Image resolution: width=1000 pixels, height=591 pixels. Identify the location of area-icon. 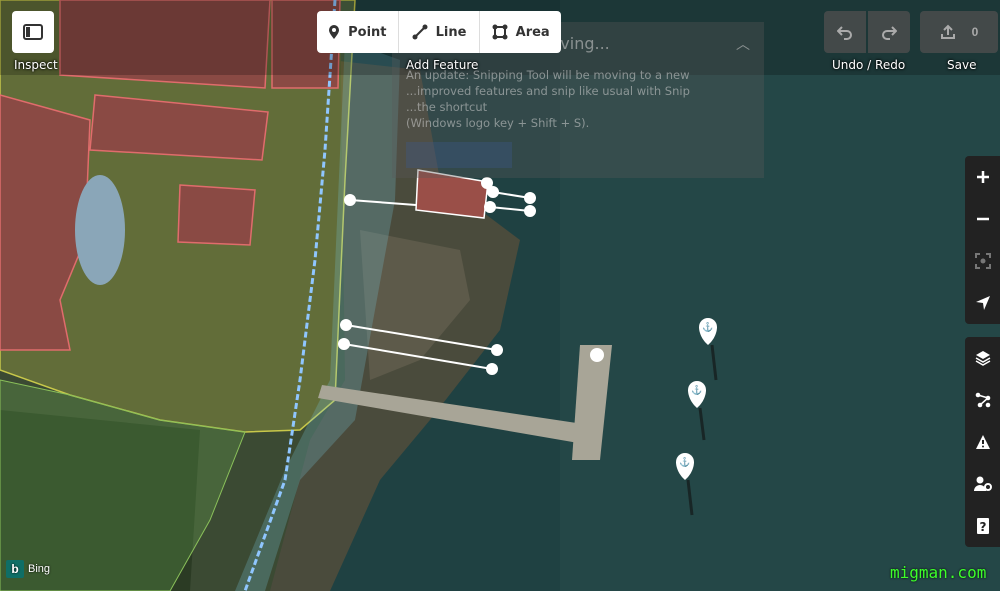
(500, 32).